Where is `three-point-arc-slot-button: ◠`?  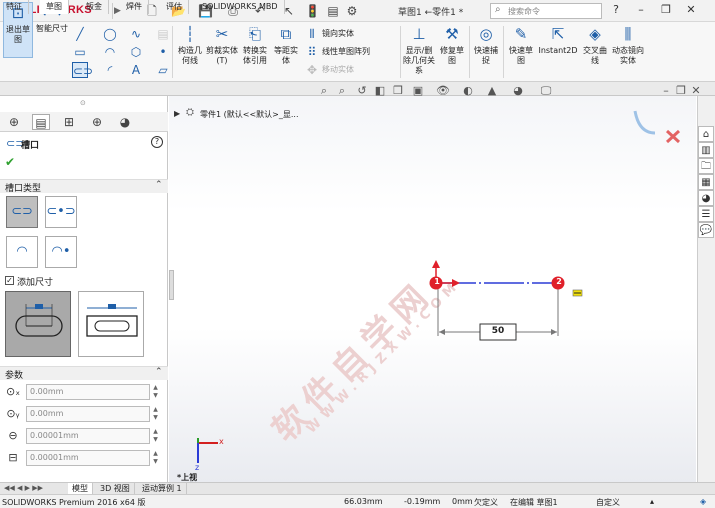 three-point-arc-slot-button: ◠ is located at coordinates (22, 252).